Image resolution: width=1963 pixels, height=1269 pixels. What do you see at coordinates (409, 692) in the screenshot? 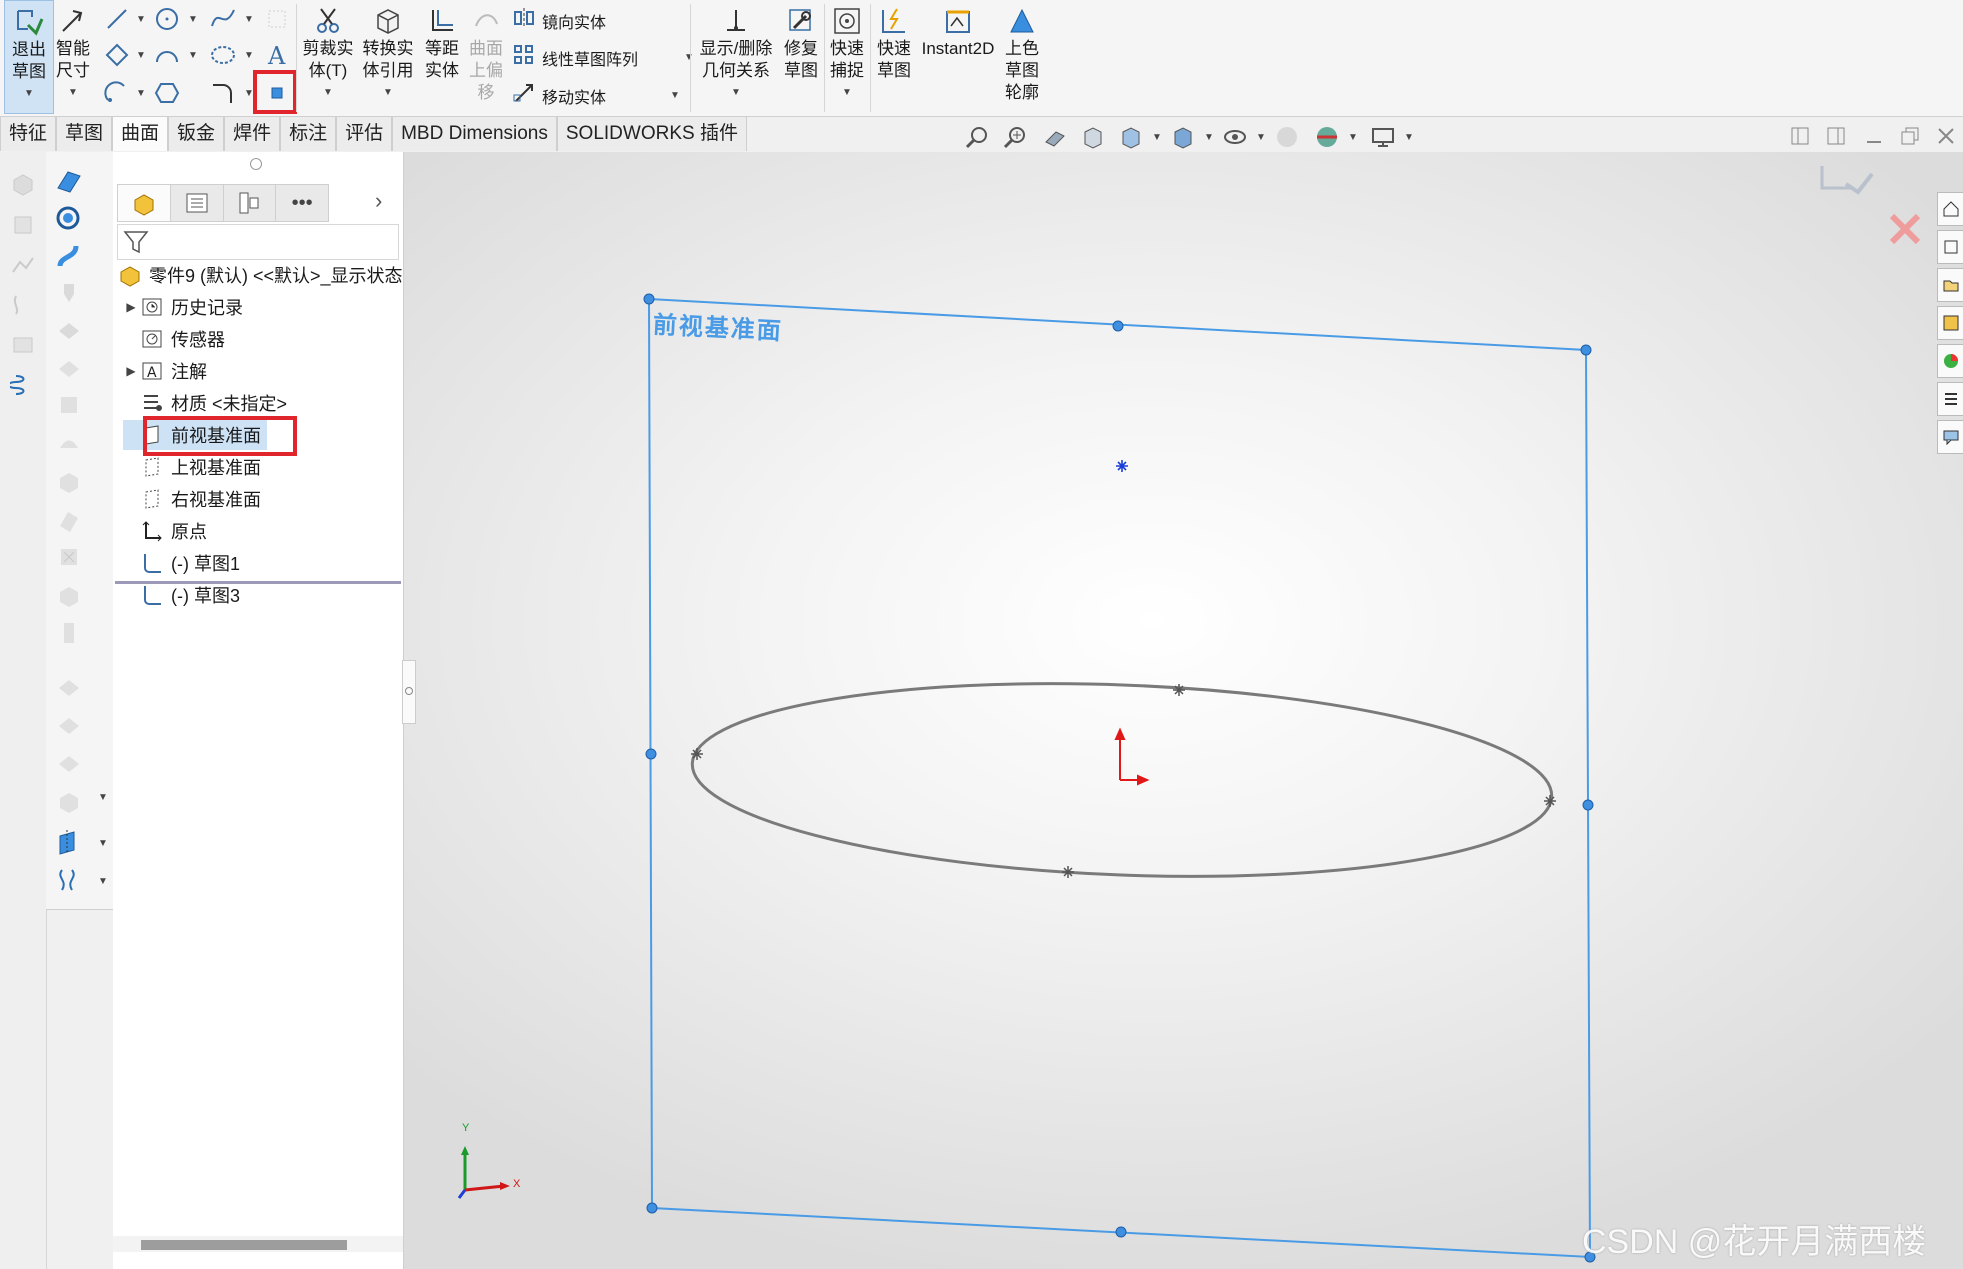
I see `panel-splitter` at bounding box center [409, 692].